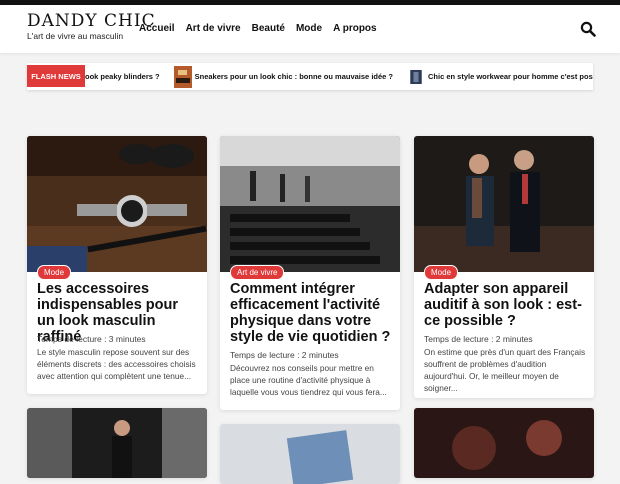 The width and height of the screenshot is (620, 484). What do you see at coordinates (257, 272) in the screenshot?
I see `article-tag: Art de vivre` at bounding box center [257, 272].